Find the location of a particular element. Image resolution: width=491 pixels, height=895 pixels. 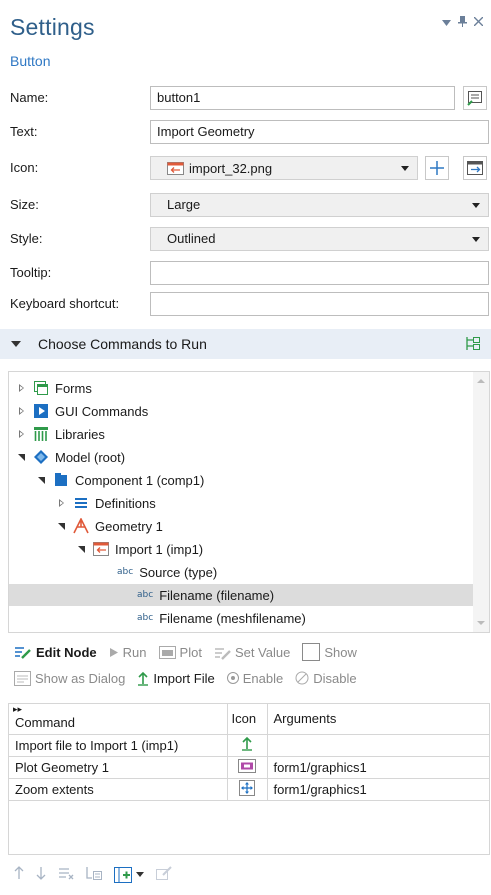

enable-radio is located at coordinates (232, 678).